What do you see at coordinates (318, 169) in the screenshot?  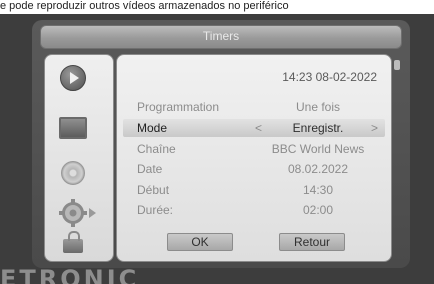 I see `row-value: 08.02.2022` at bounding box center [318, 169].